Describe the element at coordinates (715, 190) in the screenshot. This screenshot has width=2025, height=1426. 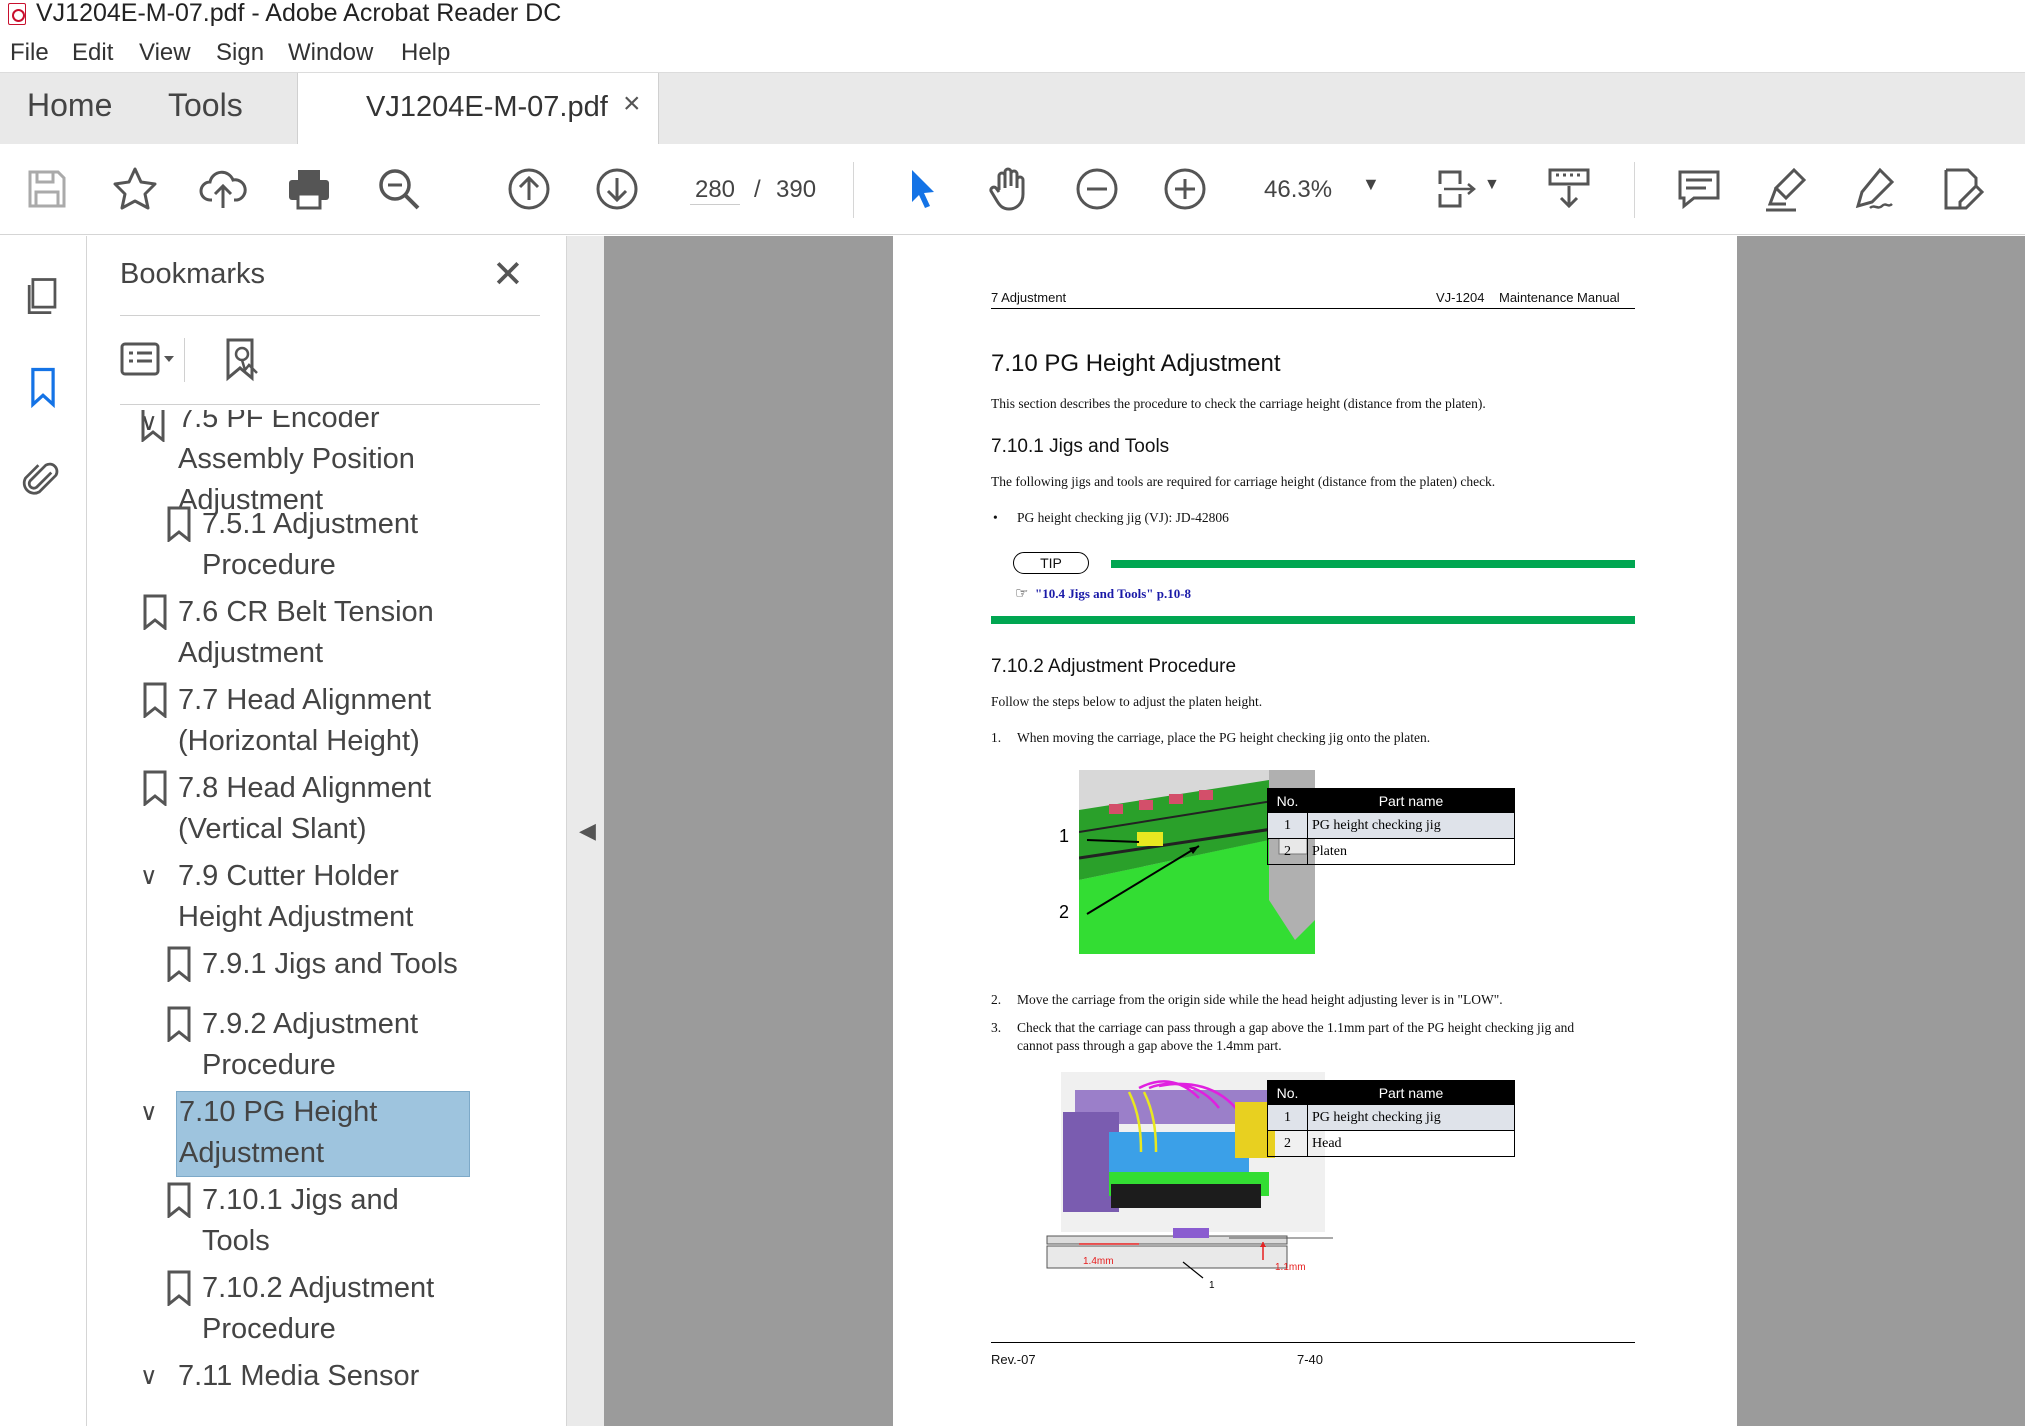
I see `page-number-input: 280` at that location.